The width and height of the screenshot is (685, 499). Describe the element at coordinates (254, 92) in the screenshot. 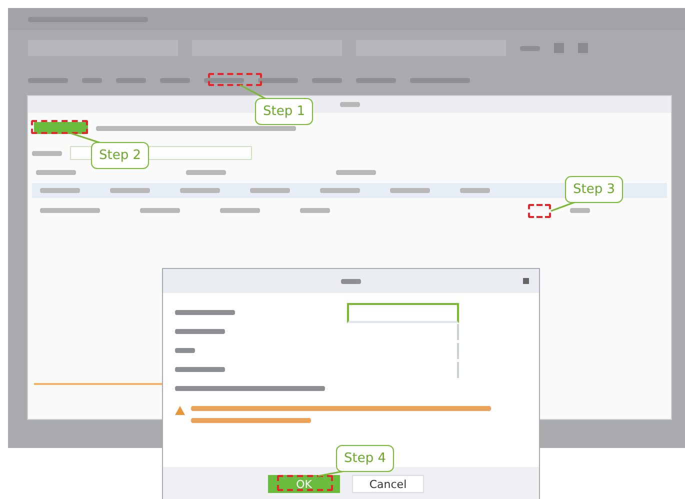

I see `leader-line` at that location.